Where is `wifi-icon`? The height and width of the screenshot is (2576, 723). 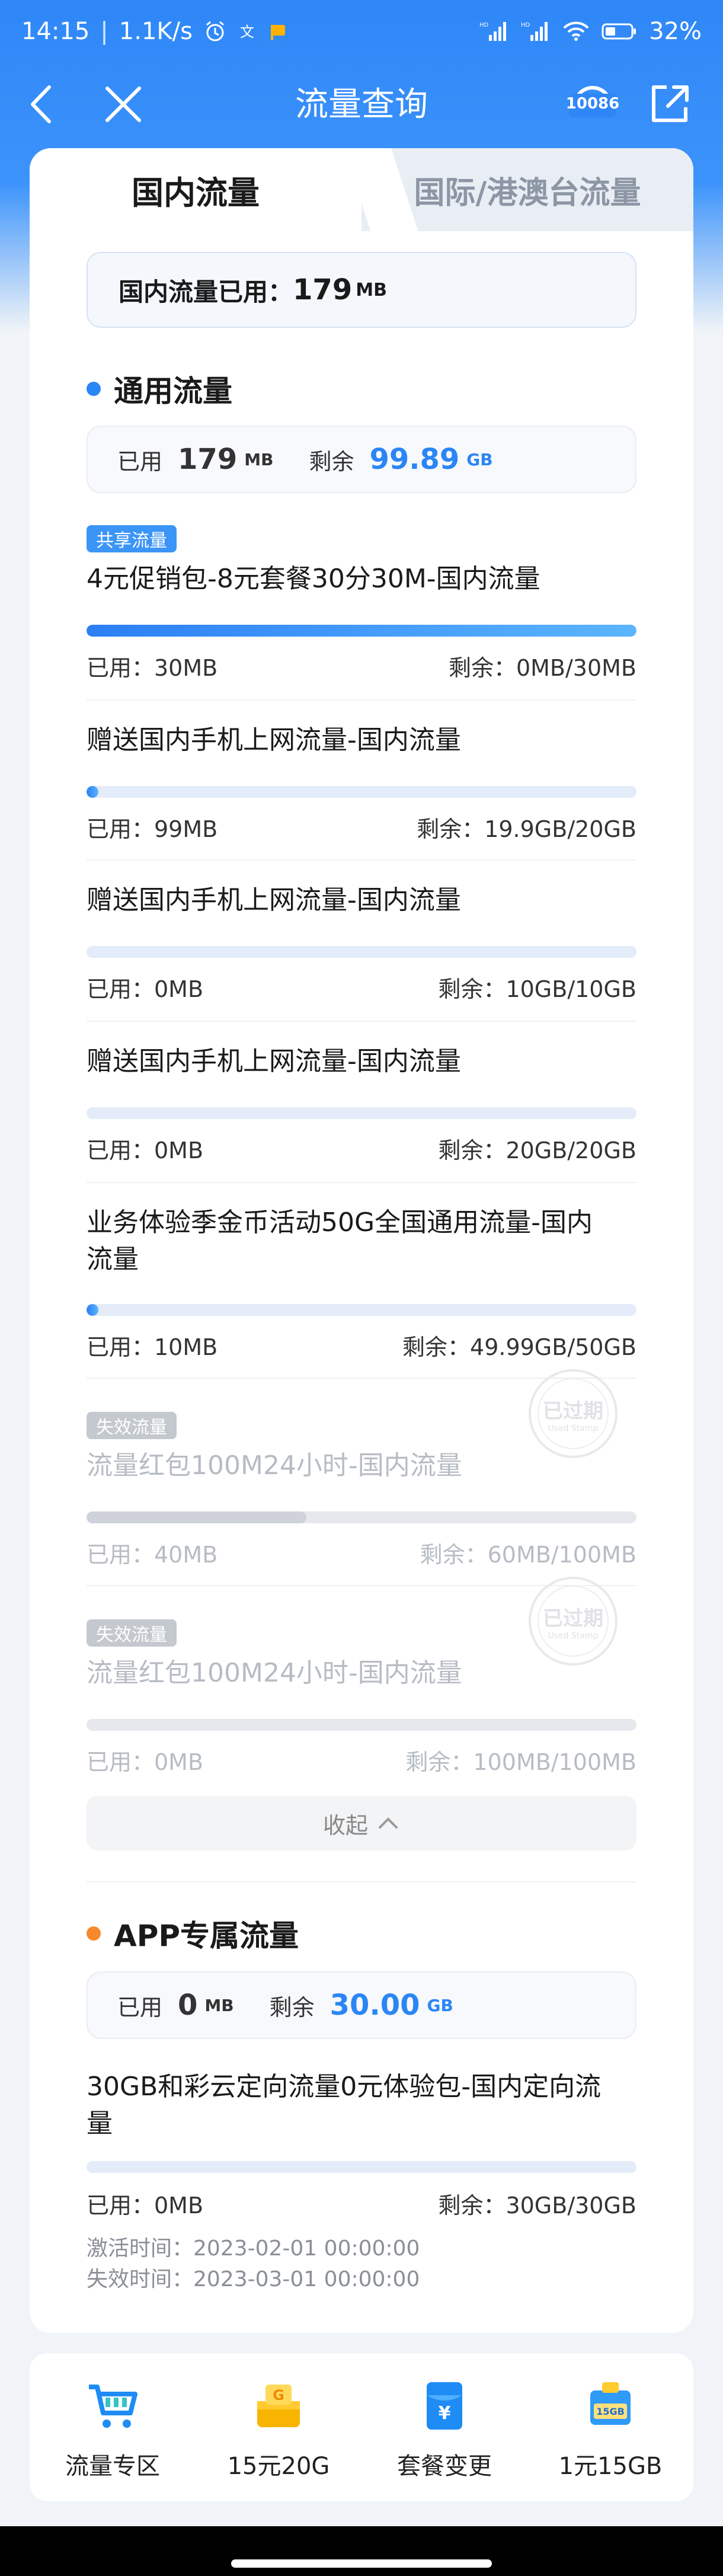 wifi-icon is located at coordinates (576, 31).